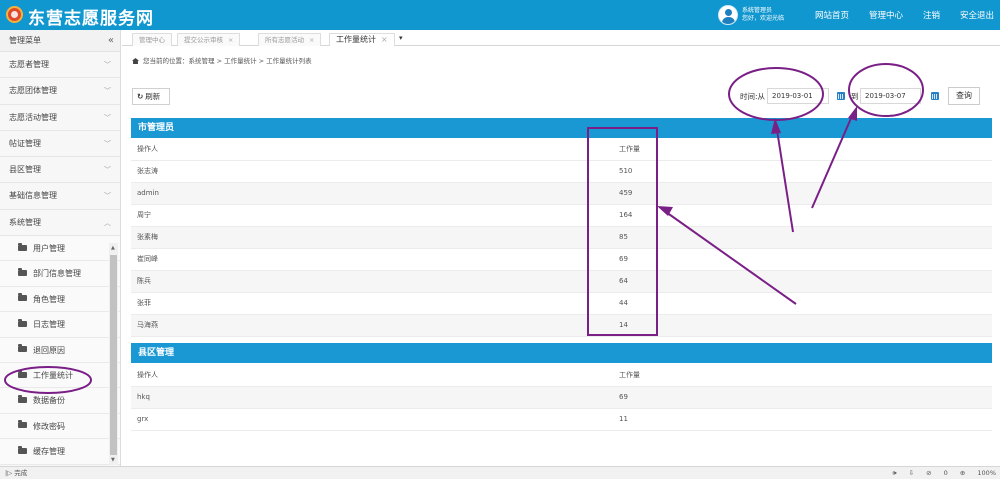  What do you see at coordinates (757, 10) in the screenshot?
I see `user-role: 系统管理员` at bounding box center [757, 10].